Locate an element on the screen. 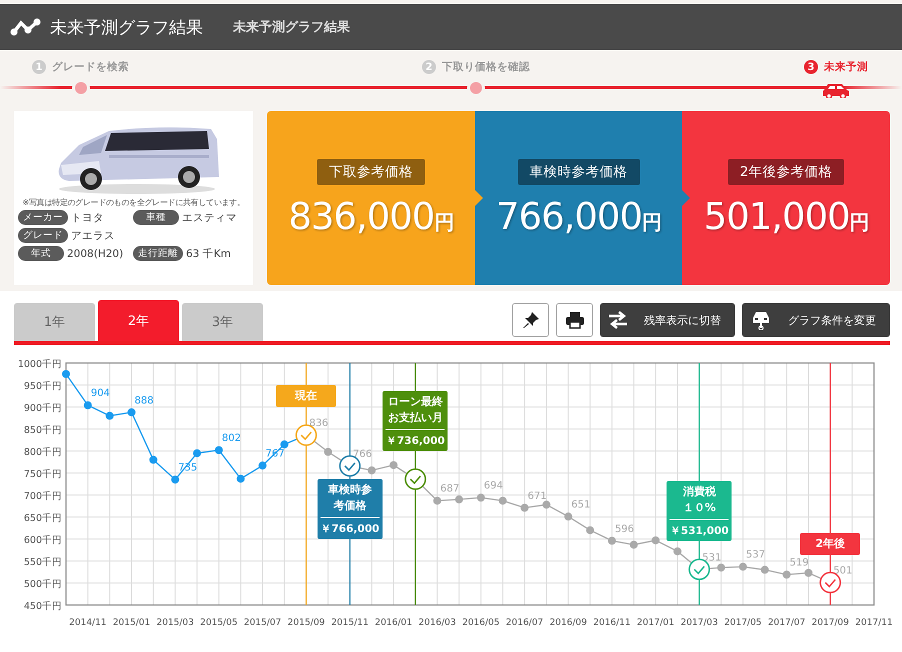  graph-settings-button: グラフ条件を変更 is located at coordinates (816, 320).